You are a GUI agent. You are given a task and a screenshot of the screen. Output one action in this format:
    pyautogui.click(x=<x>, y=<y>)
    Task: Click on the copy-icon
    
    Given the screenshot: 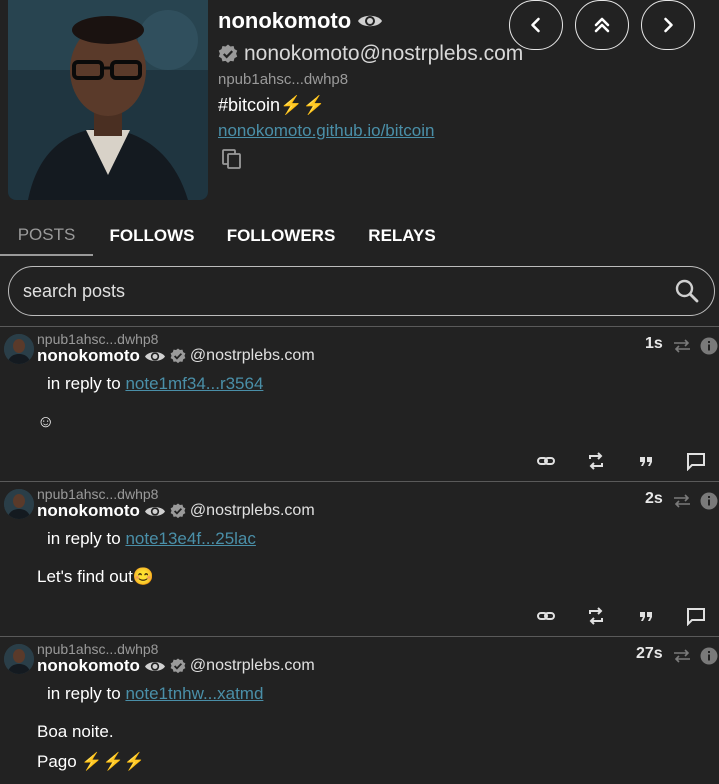 What is the action you would take?
    pyautogui.click(x=232, y=159)
    